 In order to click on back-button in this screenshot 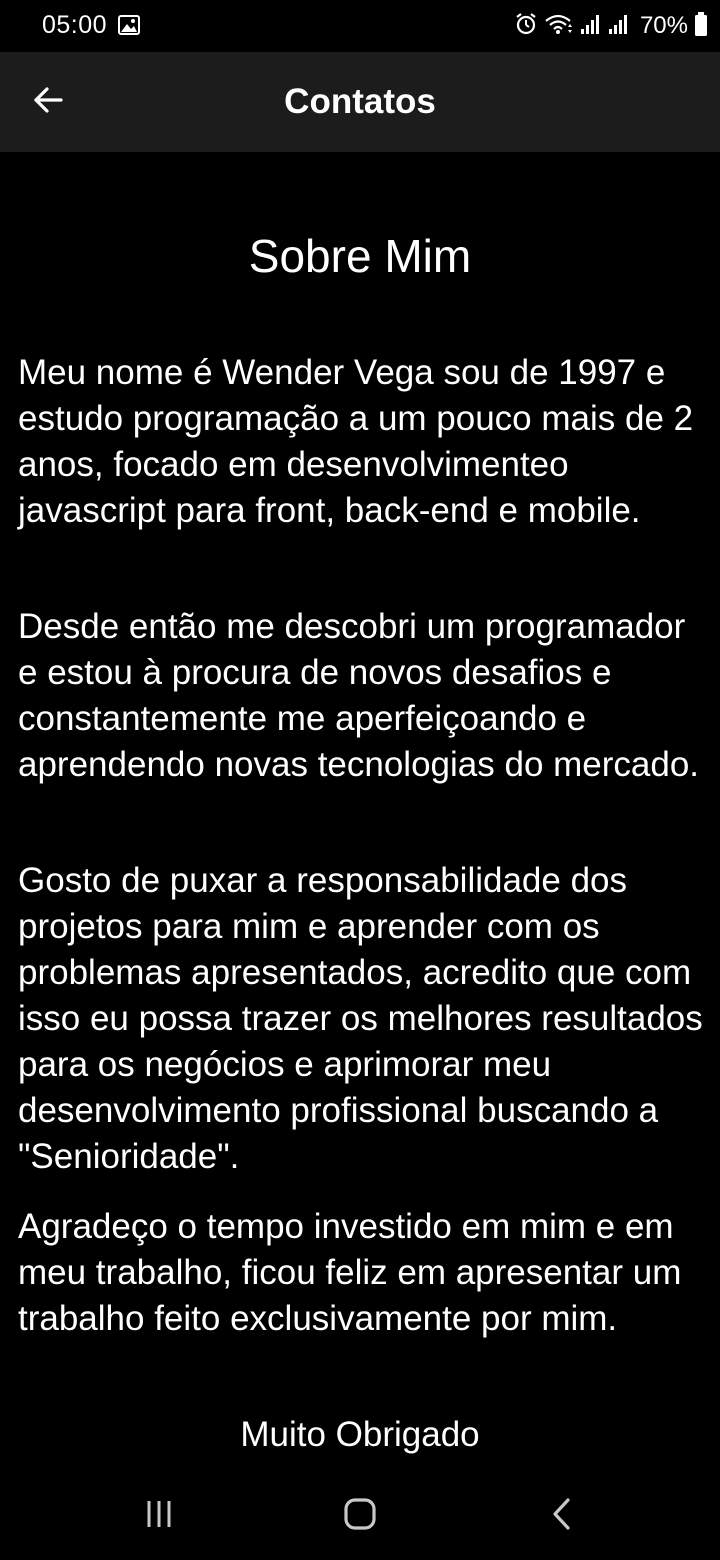, I will do `click(48, 102)`.